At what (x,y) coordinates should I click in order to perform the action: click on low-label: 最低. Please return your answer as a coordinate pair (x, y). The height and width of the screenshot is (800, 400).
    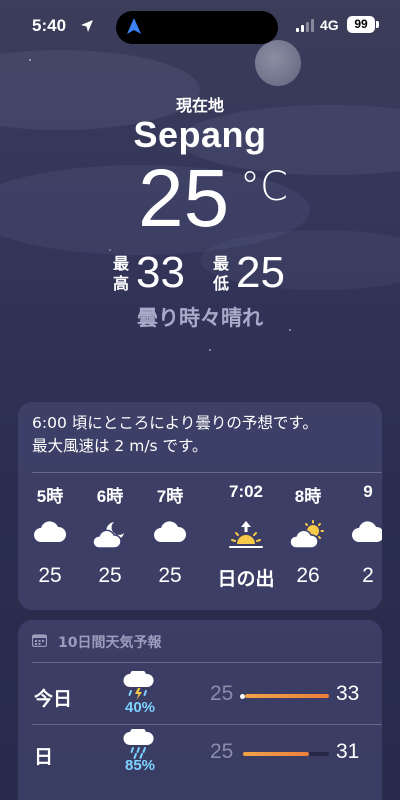
    Looking at the image, I should click on (220, 273).